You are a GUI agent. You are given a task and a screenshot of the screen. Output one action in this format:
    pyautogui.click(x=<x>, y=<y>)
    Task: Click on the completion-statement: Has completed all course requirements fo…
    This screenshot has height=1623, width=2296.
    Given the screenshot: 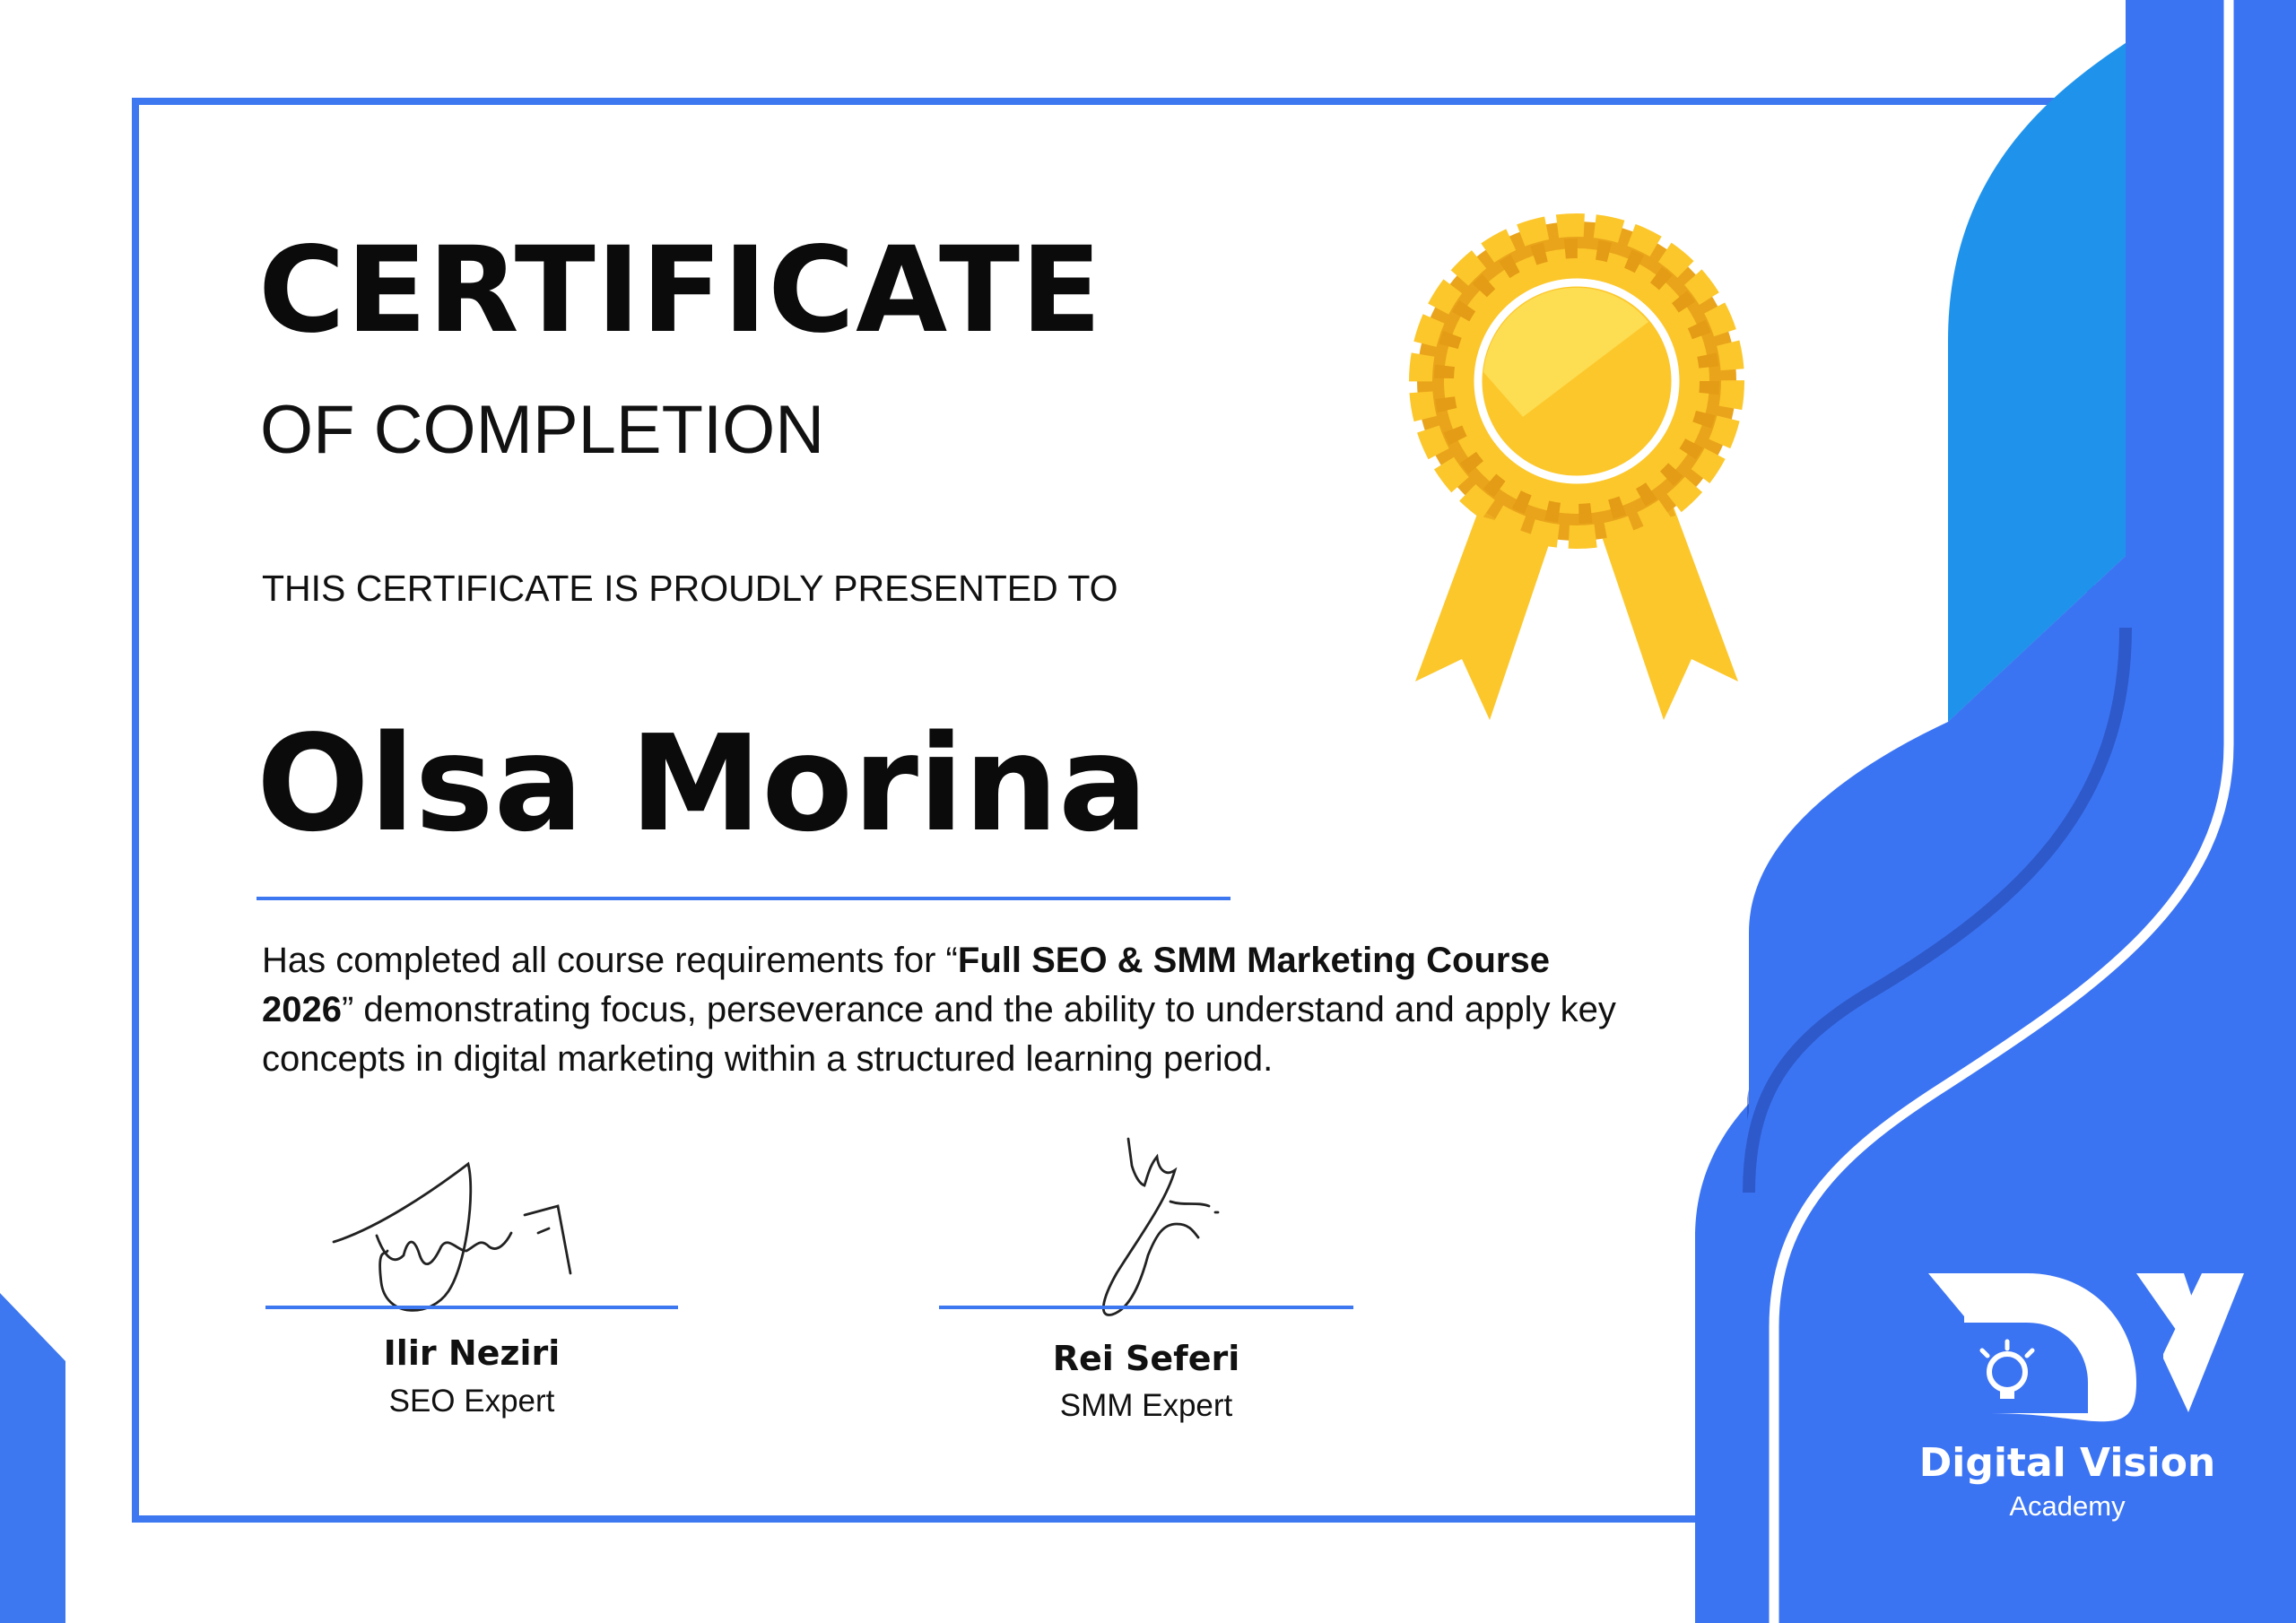 What is the action you would take?
    pyautogui.click(x=952, y=1010)
    